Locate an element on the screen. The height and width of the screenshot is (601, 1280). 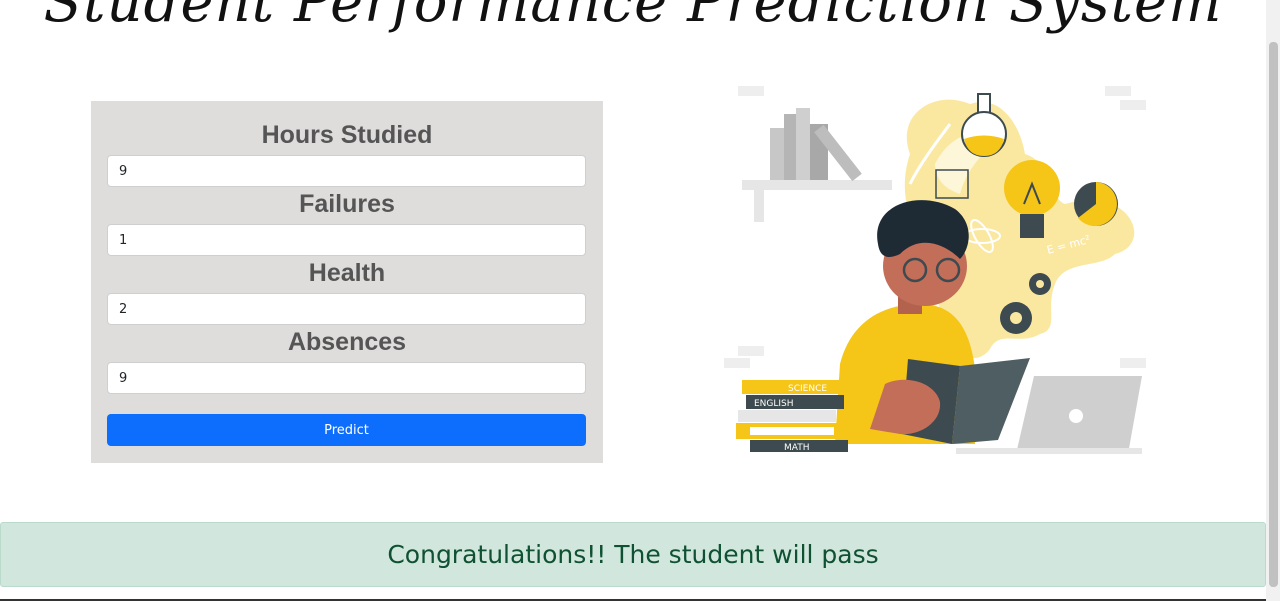
failures-label: Failures is located at coordinates (347, 204).